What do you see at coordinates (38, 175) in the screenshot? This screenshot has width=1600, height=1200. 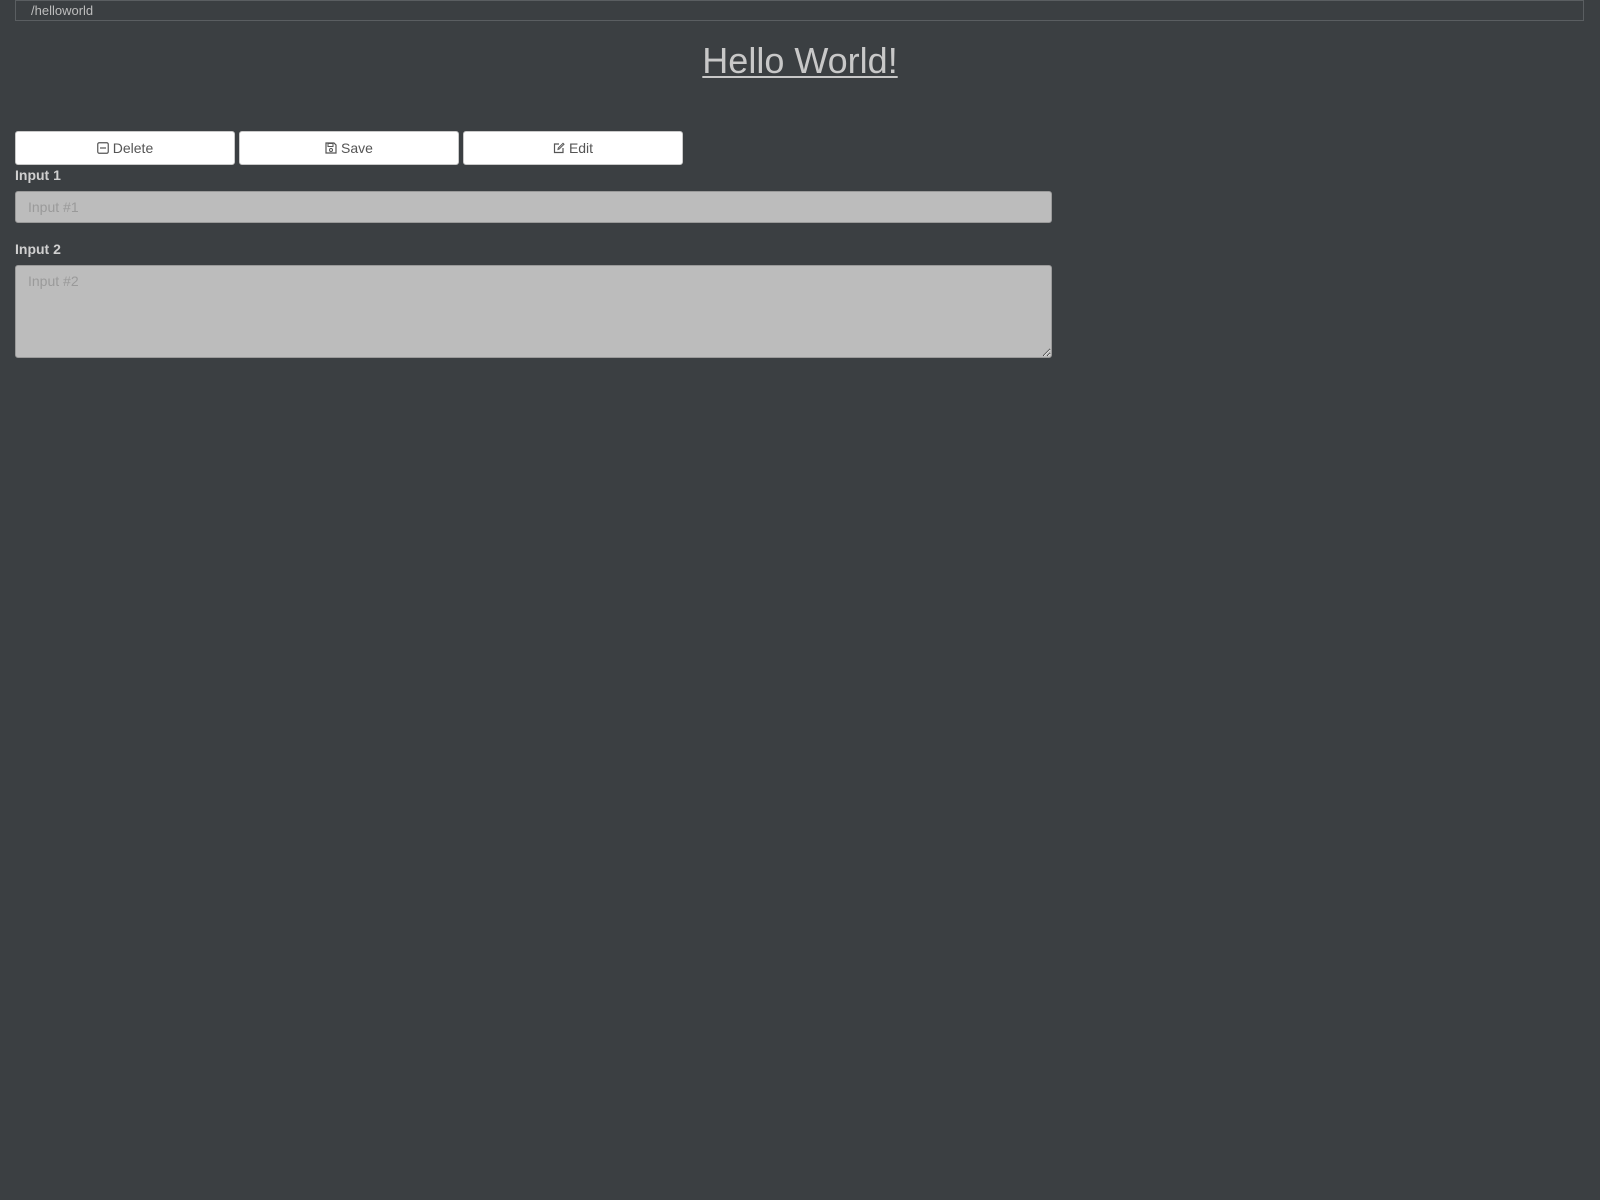 I see `input-1-label: Input 1` at bounding box center [38, 175].